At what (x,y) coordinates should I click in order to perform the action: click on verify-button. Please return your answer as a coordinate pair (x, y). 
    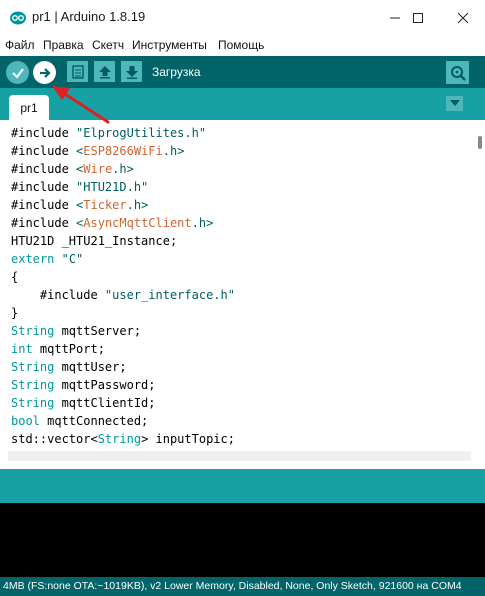
    Looking at the image, I should click on (17, 72).